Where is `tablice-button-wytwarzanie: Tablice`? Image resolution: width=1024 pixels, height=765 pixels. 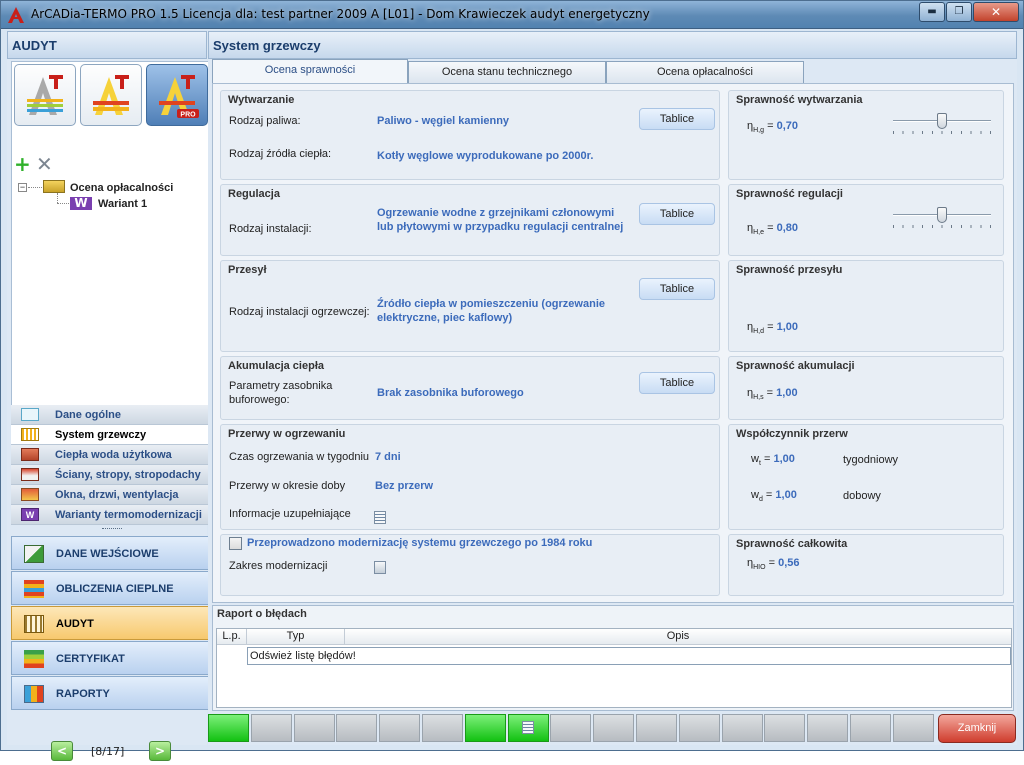 tablice-button-wytwarzanie: Tablice is located at coordinates (677, 119).